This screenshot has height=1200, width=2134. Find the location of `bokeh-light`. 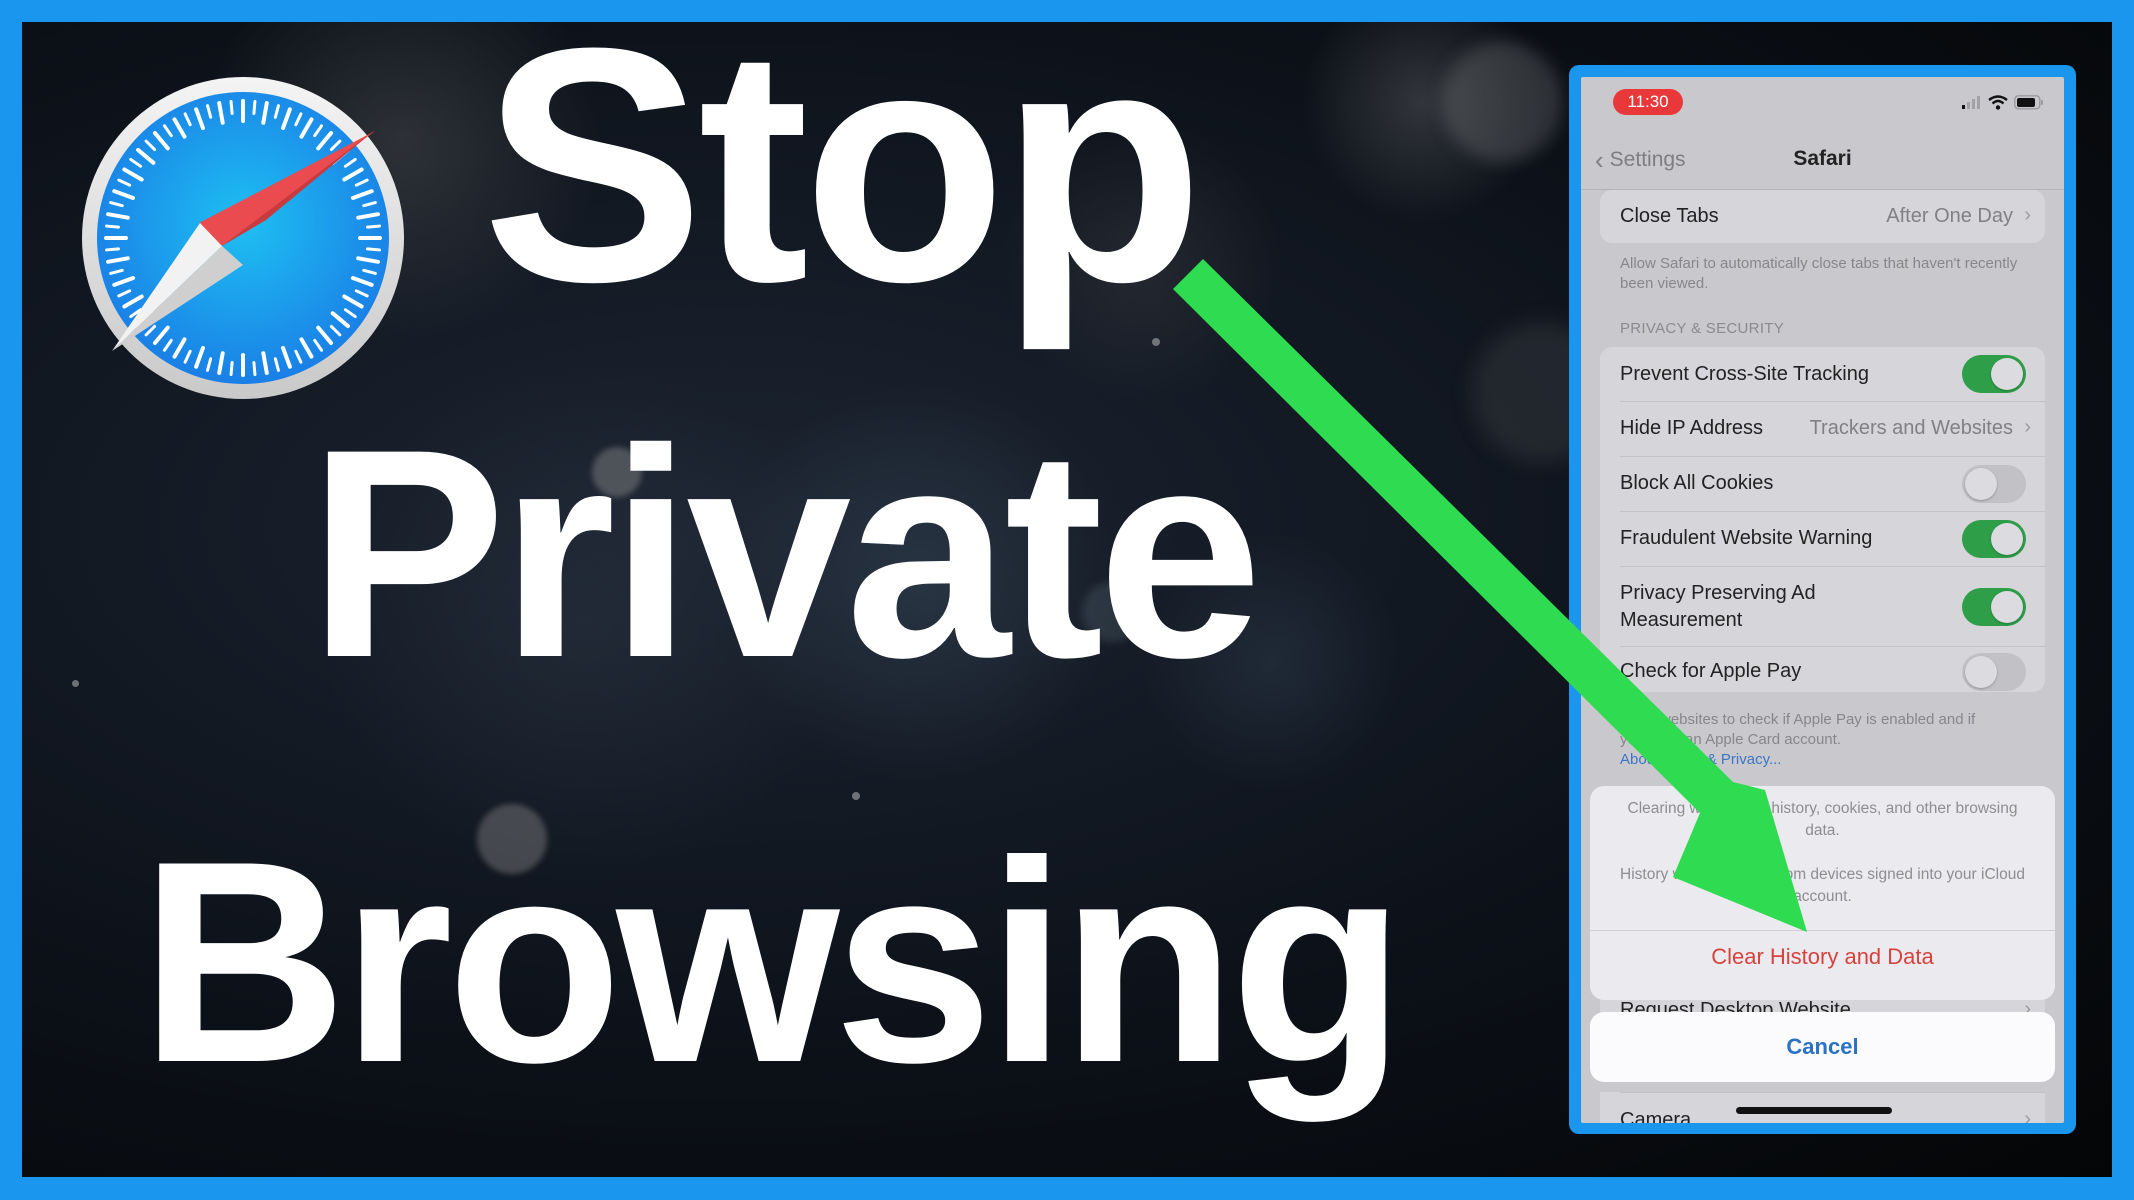

bokeh-light is located at coordinates (1502, 102).